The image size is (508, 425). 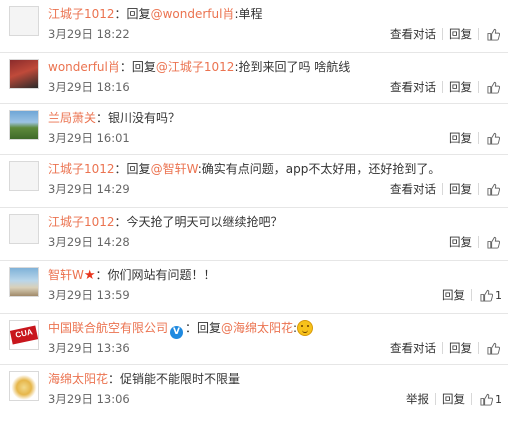 I want to click on red-star-icon: ★, so click(x=89, y=275).